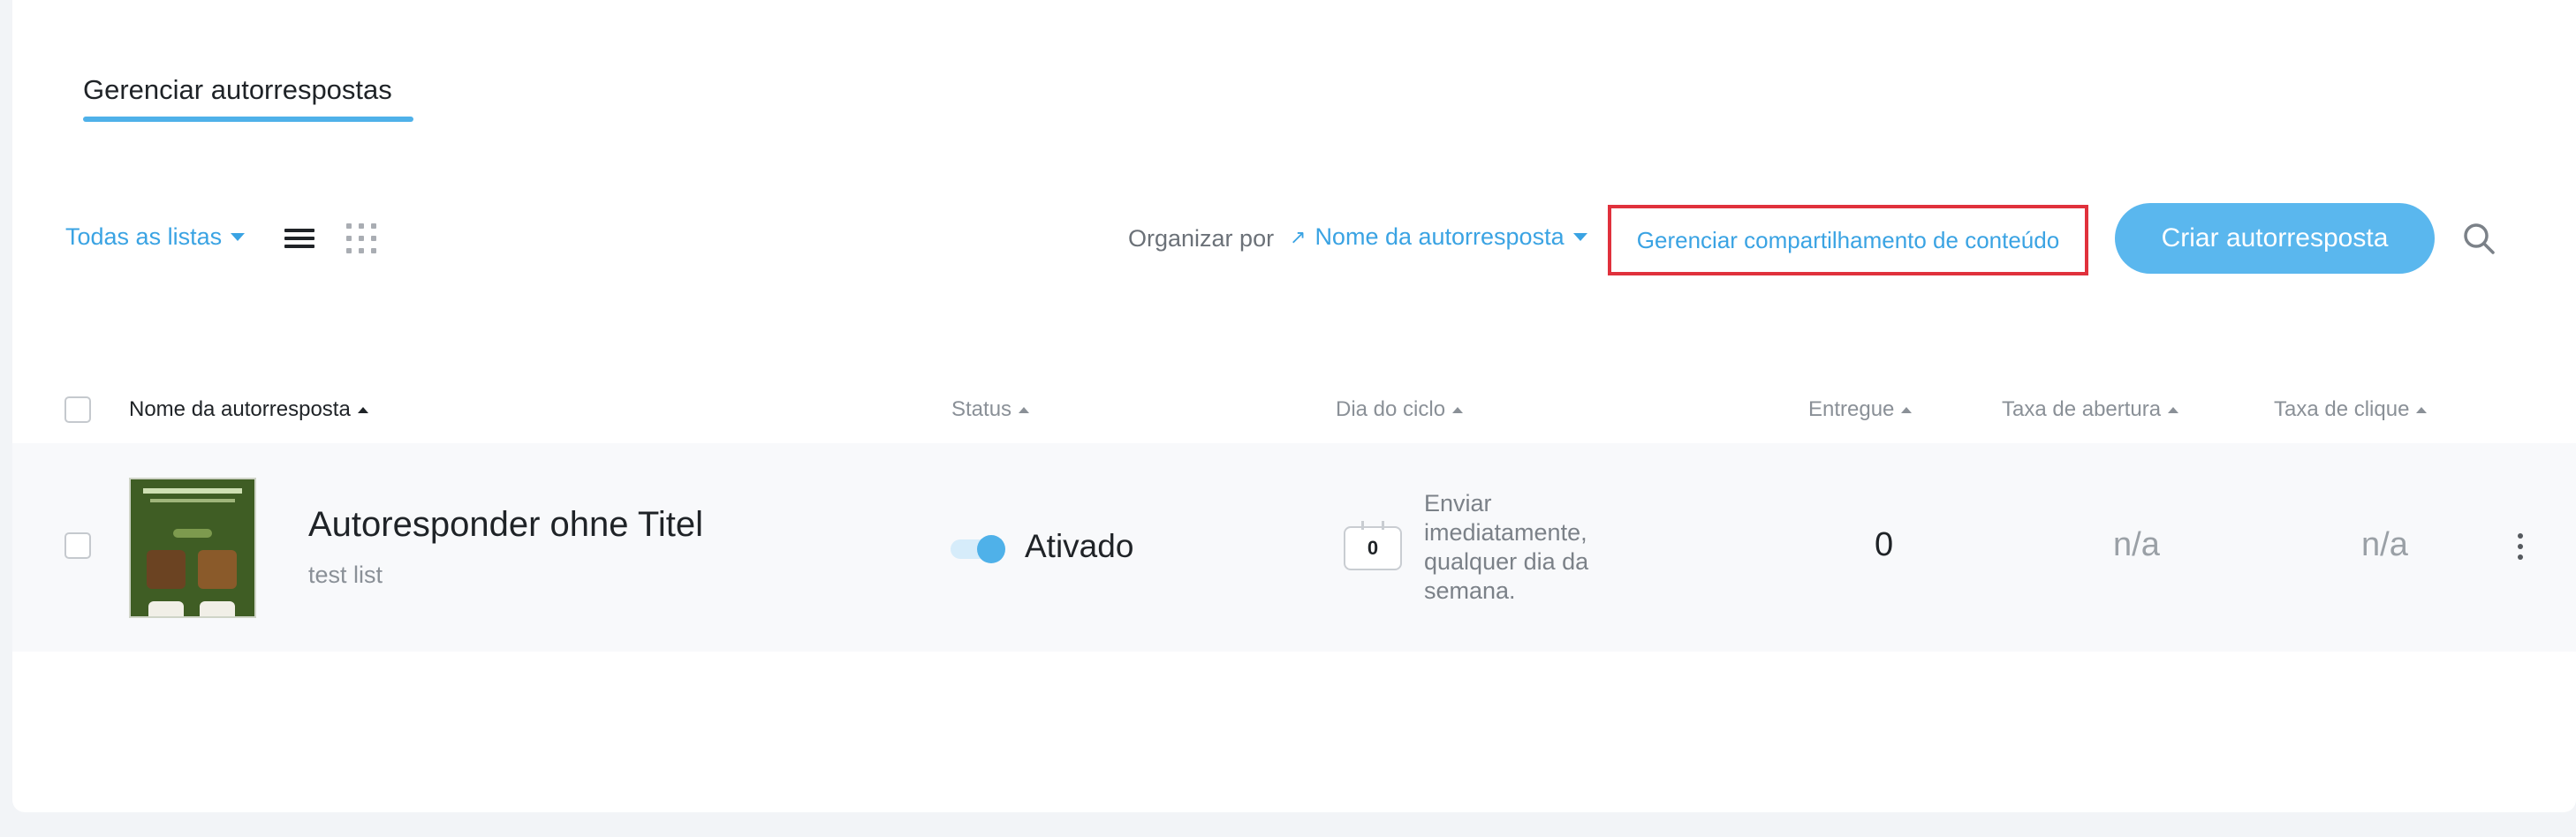  I want to click on sort-dropdown: ↗ Nome da autorresposta, so click(1439, 237).